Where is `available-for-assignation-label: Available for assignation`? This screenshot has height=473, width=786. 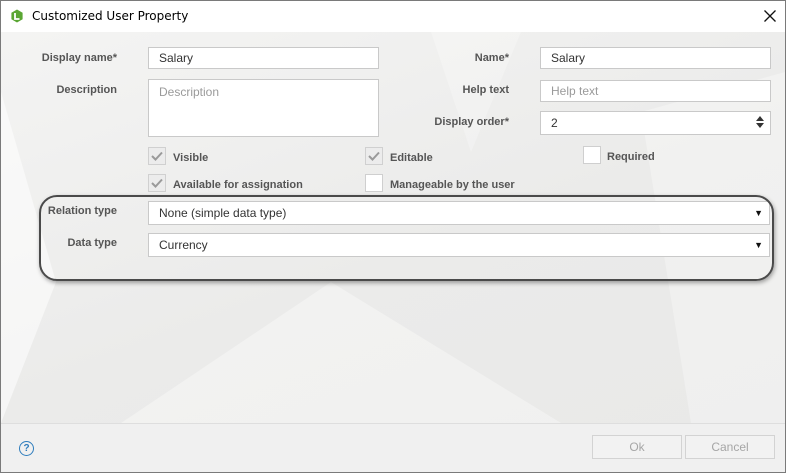 available-for-assignation-label: Available for assignation is located at coordinates (238, 185).